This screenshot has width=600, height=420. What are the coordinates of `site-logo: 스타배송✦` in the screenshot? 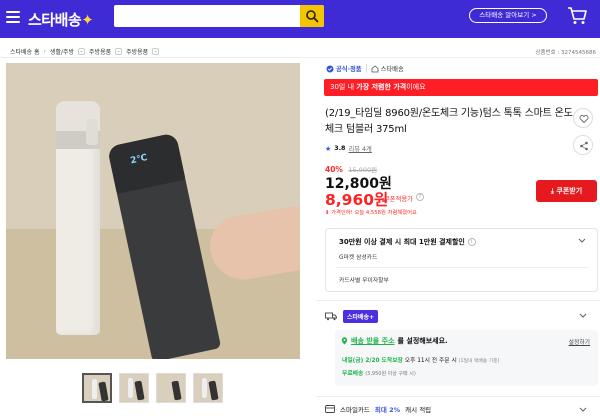 It's located at (61, 19).